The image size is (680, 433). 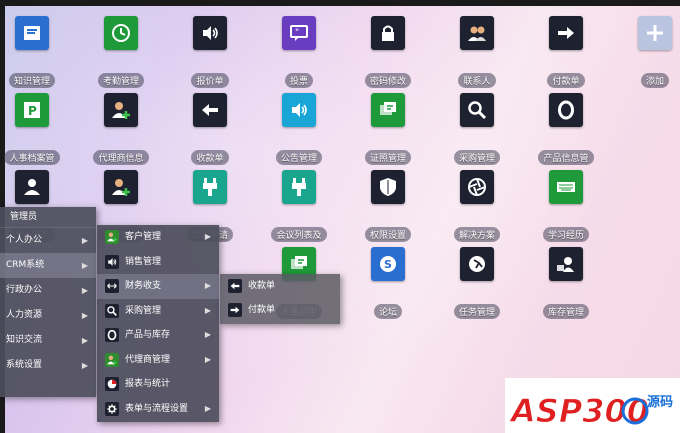 I want to click on app-tile-14: 采购管理, so click(x=477, y=129).